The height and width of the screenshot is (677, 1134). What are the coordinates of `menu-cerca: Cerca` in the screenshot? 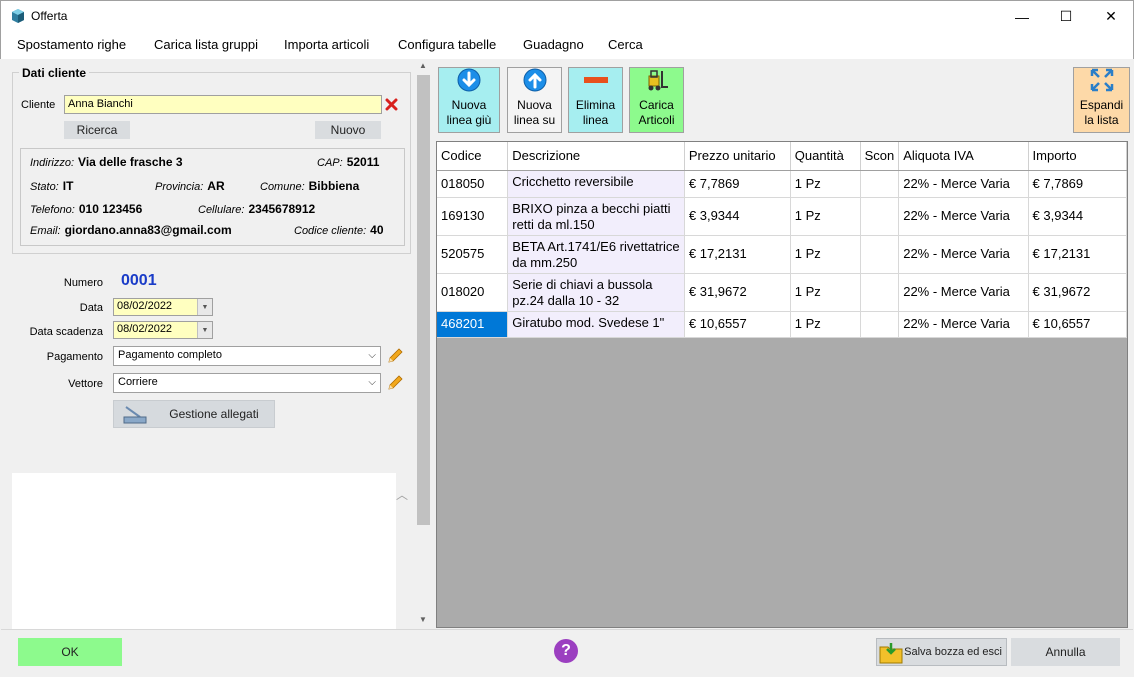 It's located at (625, 44).